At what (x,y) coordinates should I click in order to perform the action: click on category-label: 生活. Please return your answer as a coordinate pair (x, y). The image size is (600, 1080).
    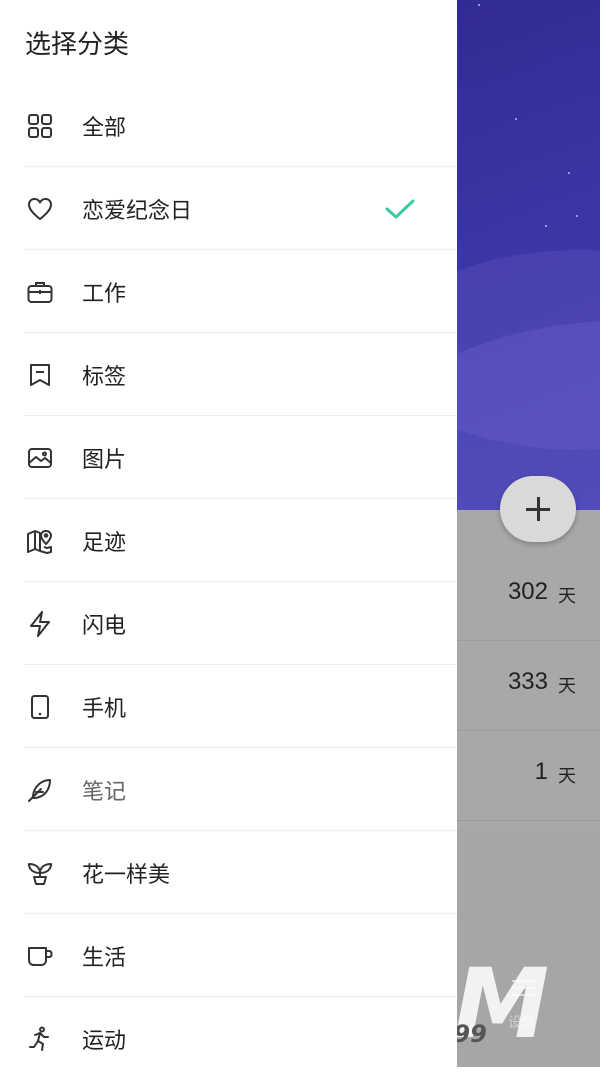
    Looking at the image, I should click on (104, 958).